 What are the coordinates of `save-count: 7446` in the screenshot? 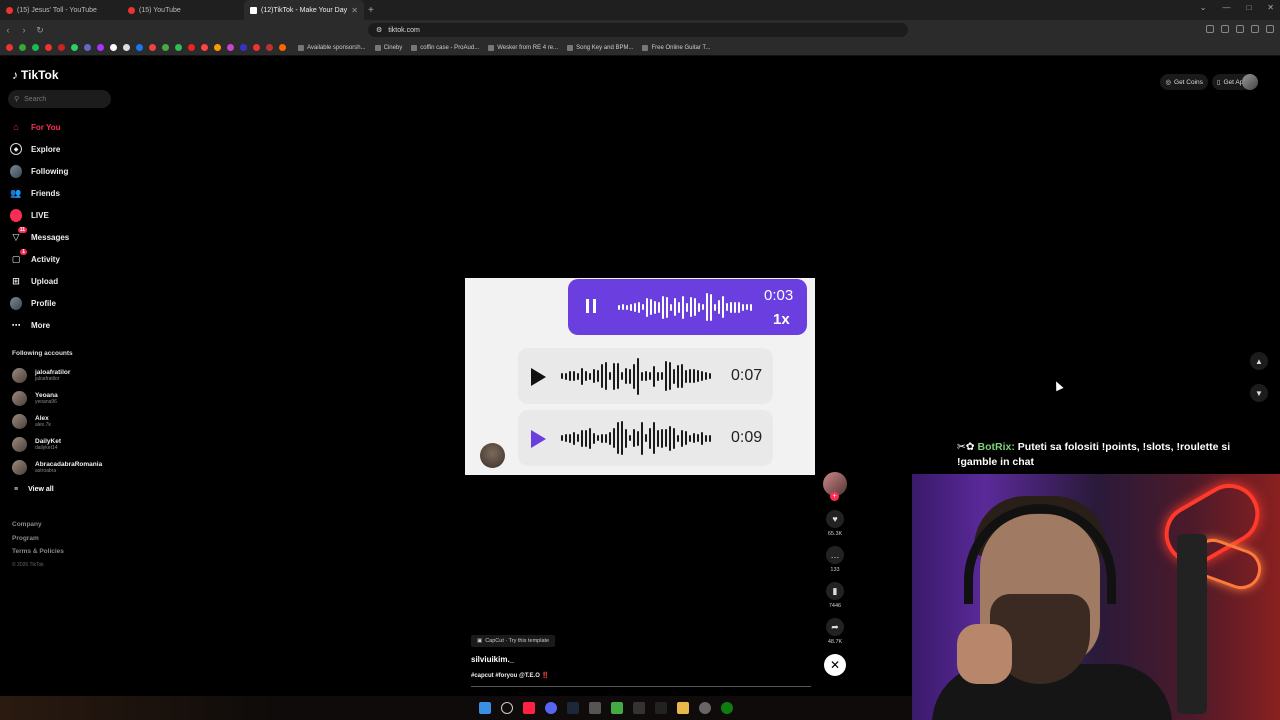 It's located at (835, 606).